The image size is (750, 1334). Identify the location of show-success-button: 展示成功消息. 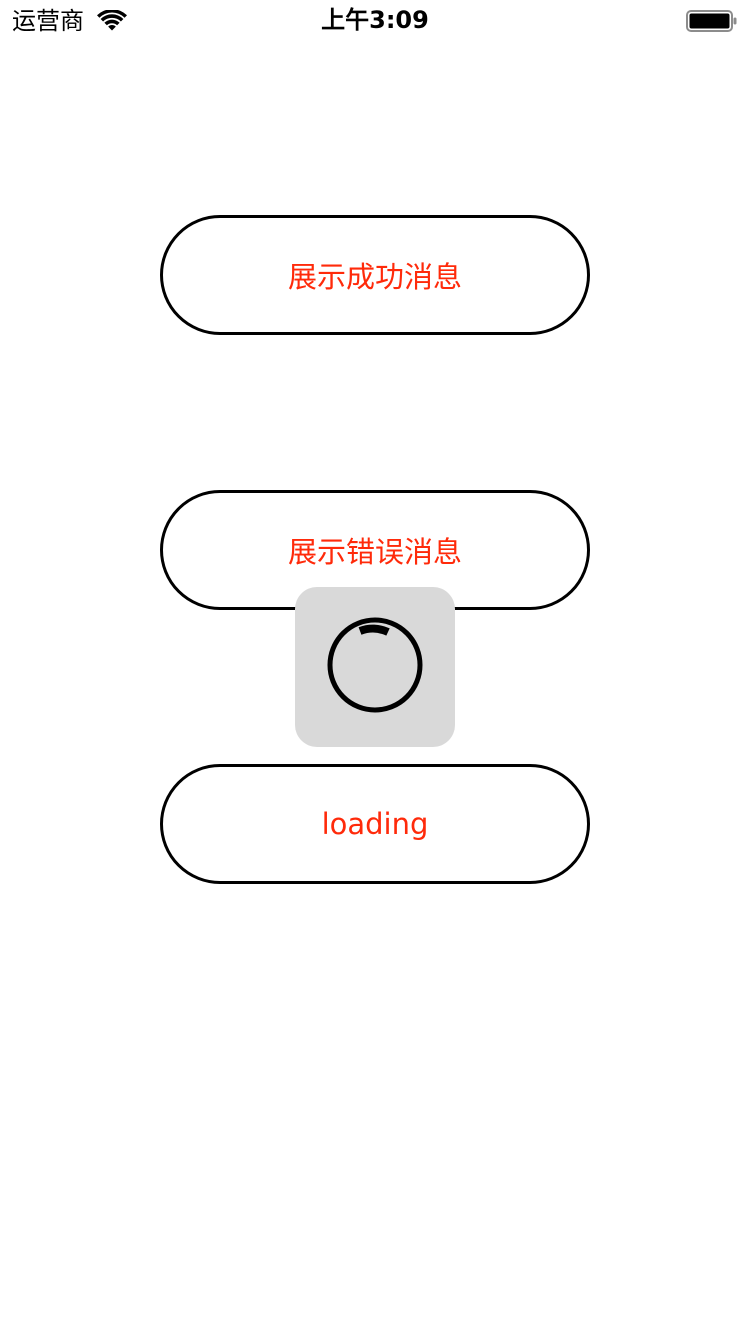
(375, 275).